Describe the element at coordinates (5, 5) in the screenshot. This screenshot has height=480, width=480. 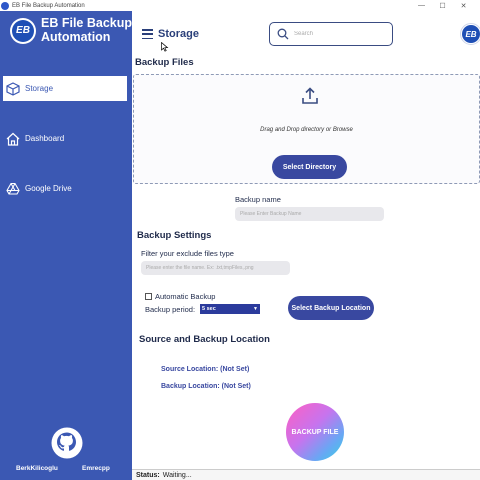
I see `app-icon` at that location.